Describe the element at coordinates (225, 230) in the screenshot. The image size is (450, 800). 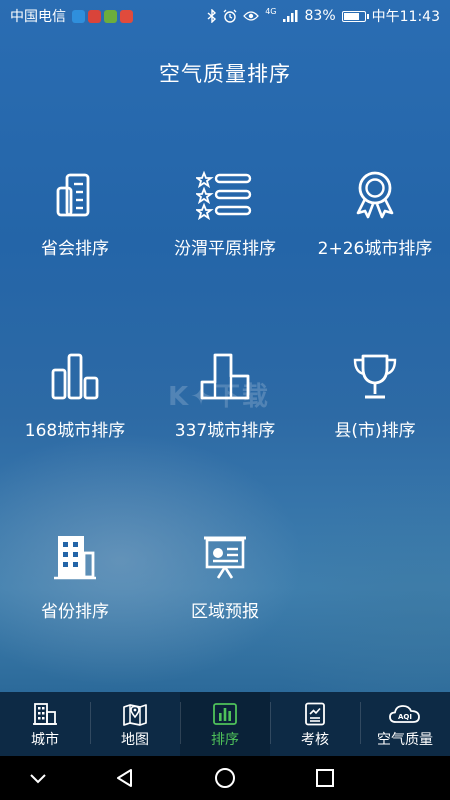
I see `fenwei-plain-ranking-button: 汾渭平原排序` at that location.